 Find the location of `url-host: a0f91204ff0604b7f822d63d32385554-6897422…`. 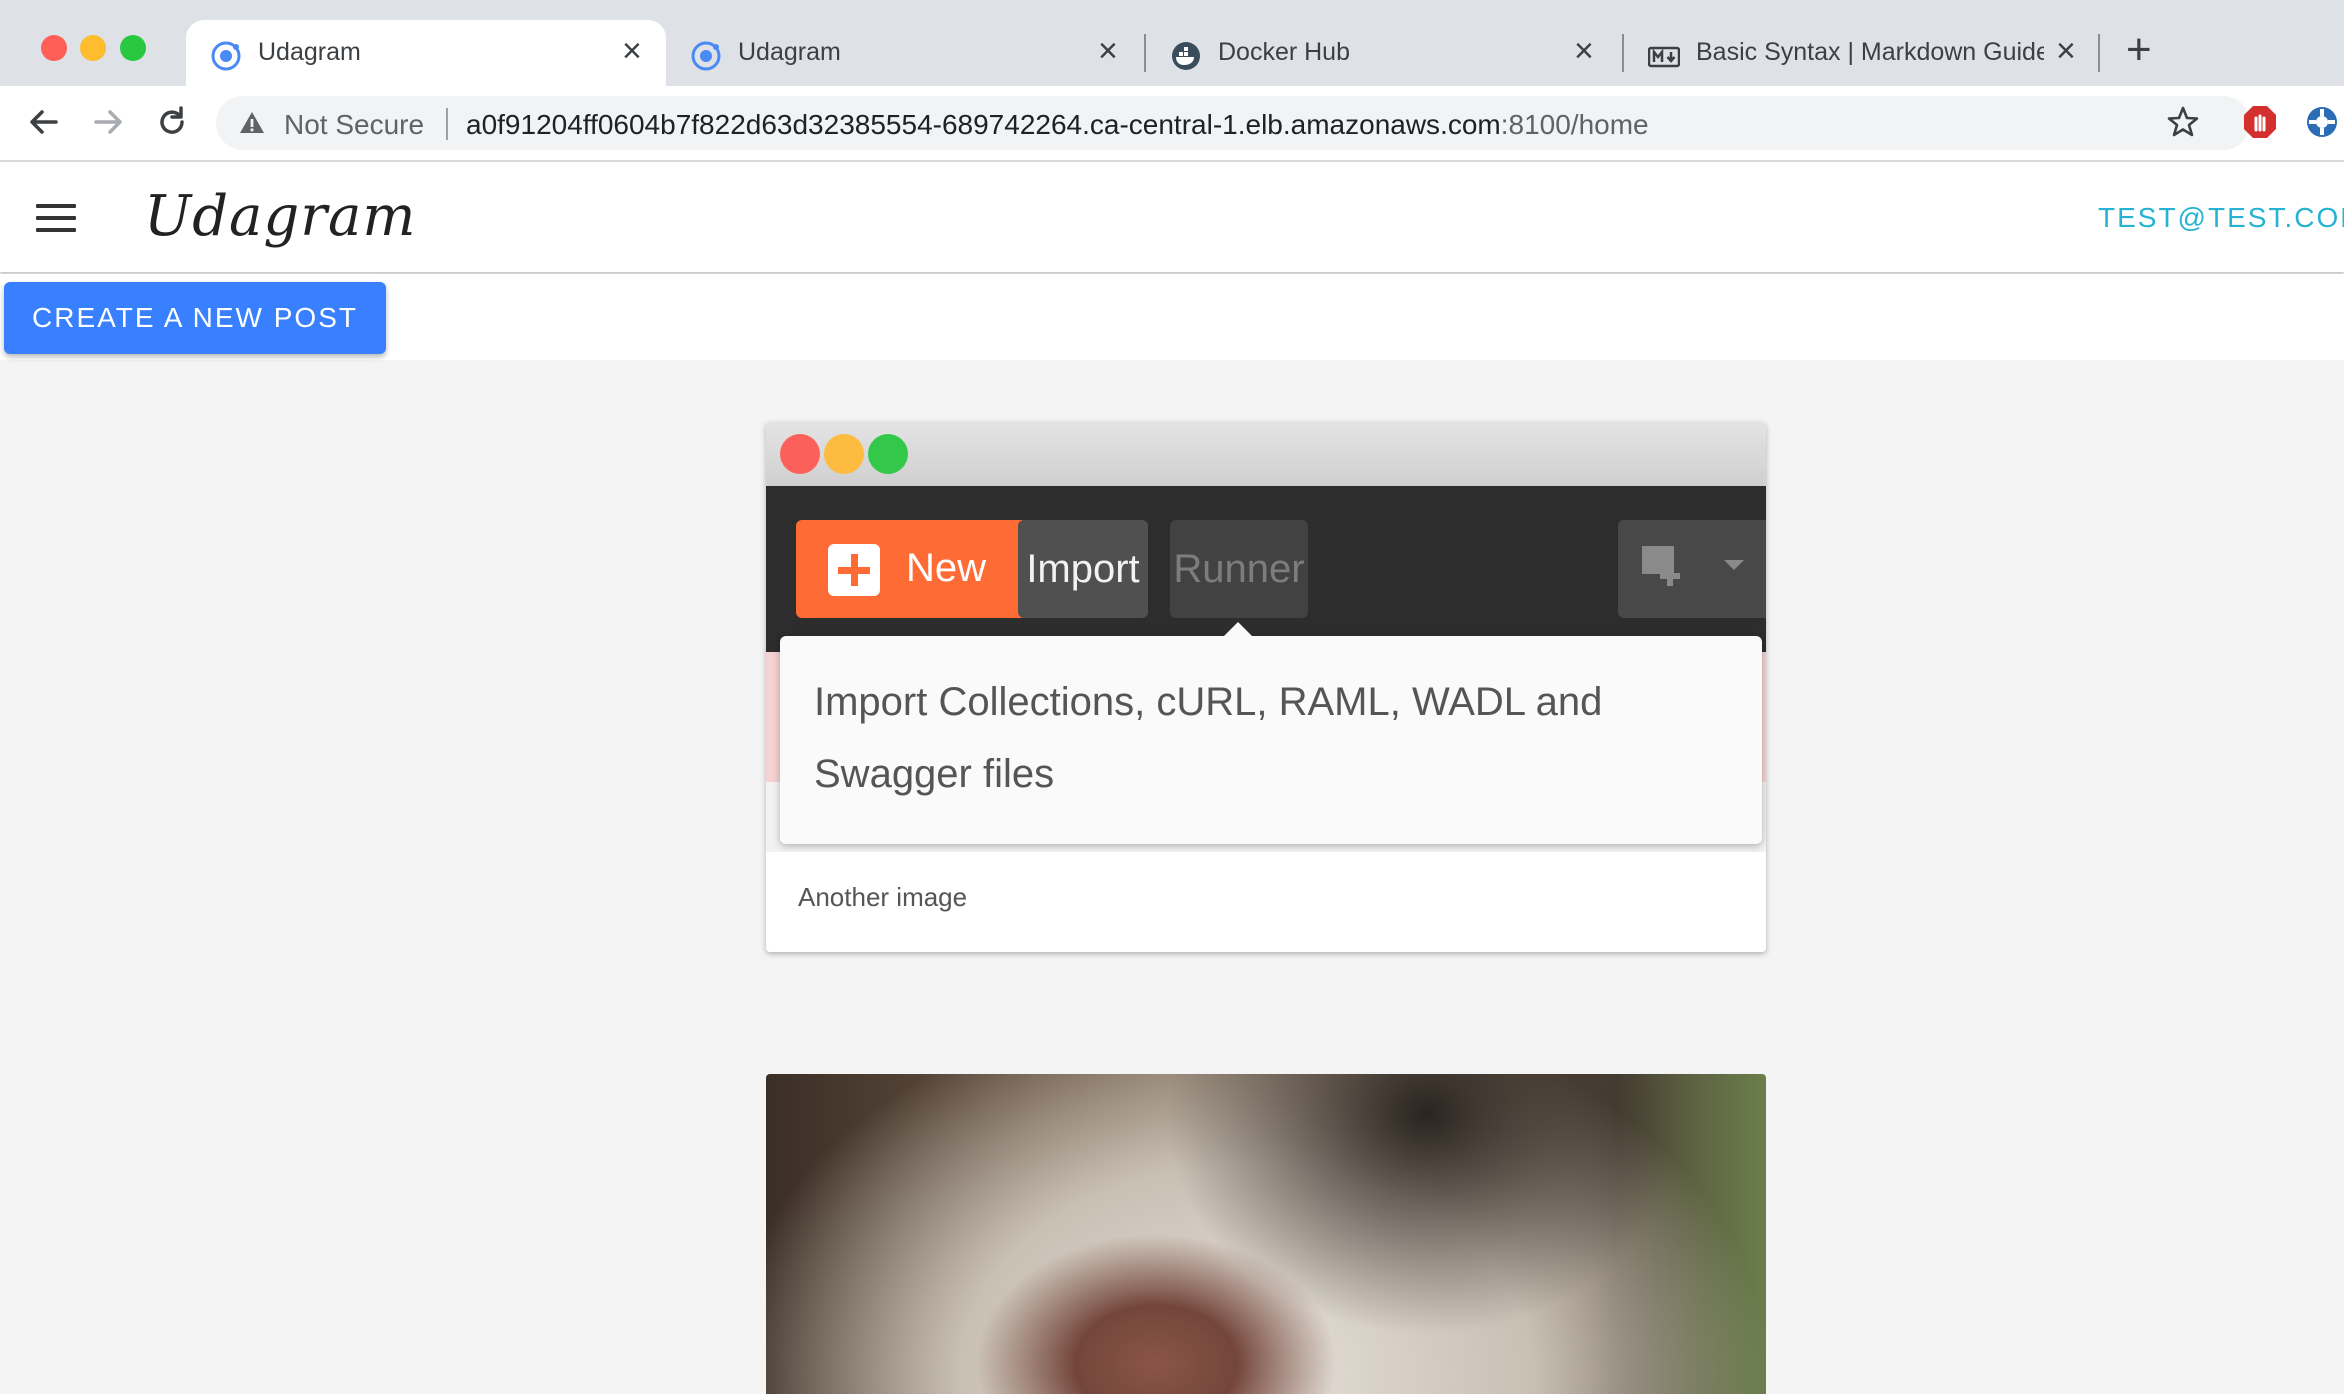

url-host: a0f91204ff0604b7f822d63d32385554-6897422… is located at coordinates (983, 124).